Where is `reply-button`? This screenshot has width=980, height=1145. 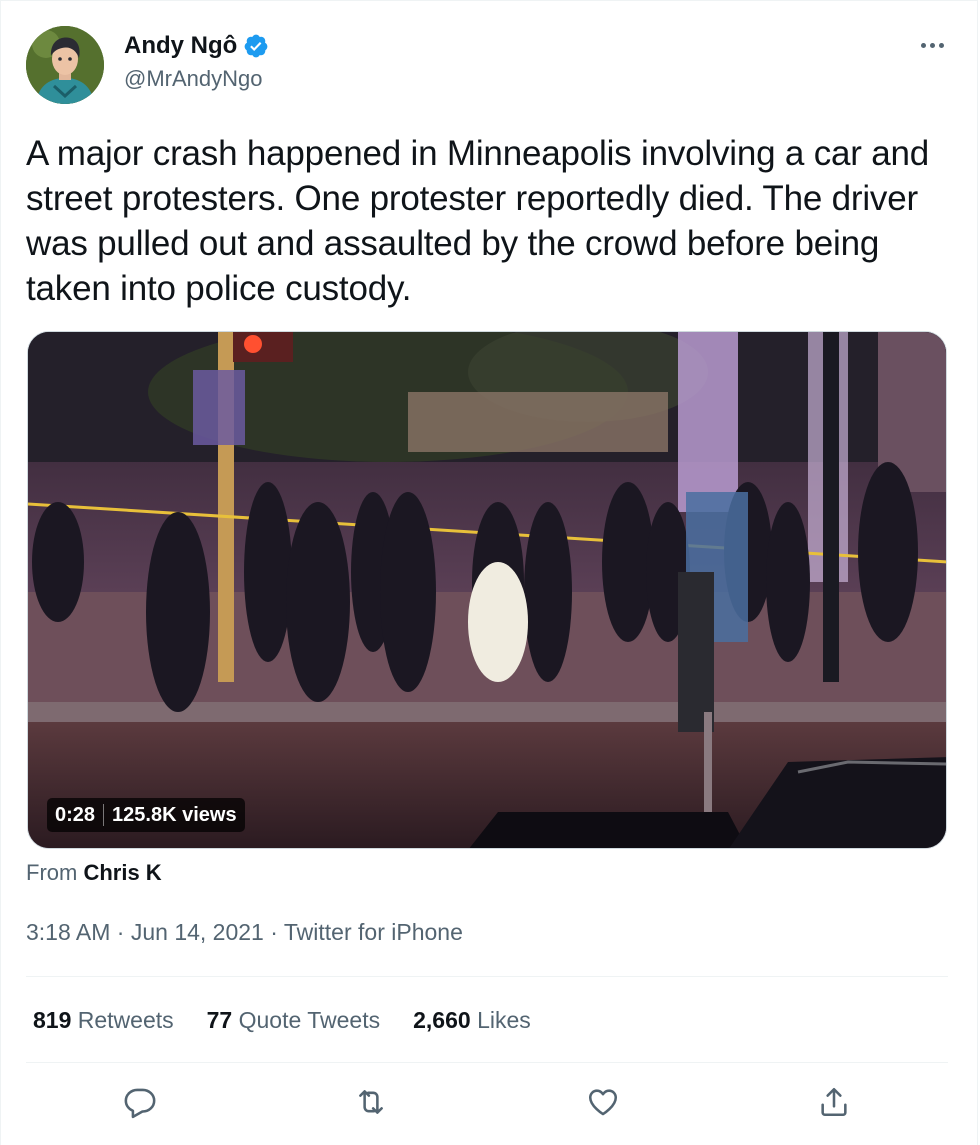 reply-button is located at coordinates (140, 1102).